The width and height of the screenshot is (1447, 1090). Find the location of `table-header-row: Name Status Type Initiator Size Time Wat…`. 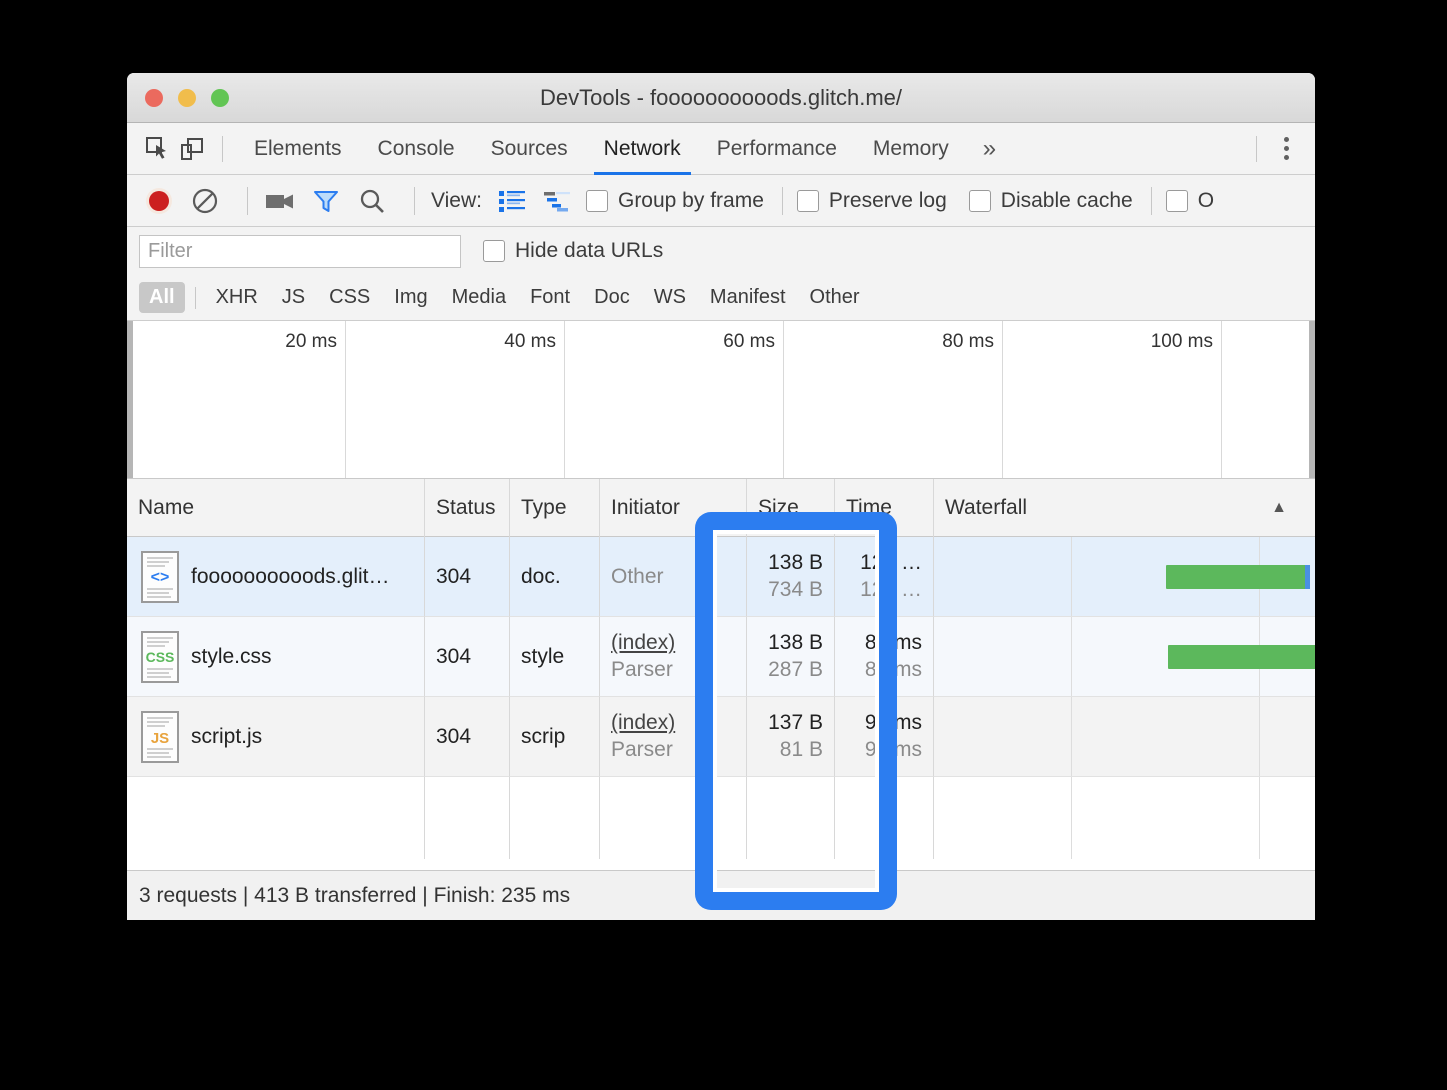

table-header-row: Name Status Type Initiator Size Time Wat… is located at coordinates (721, 507).